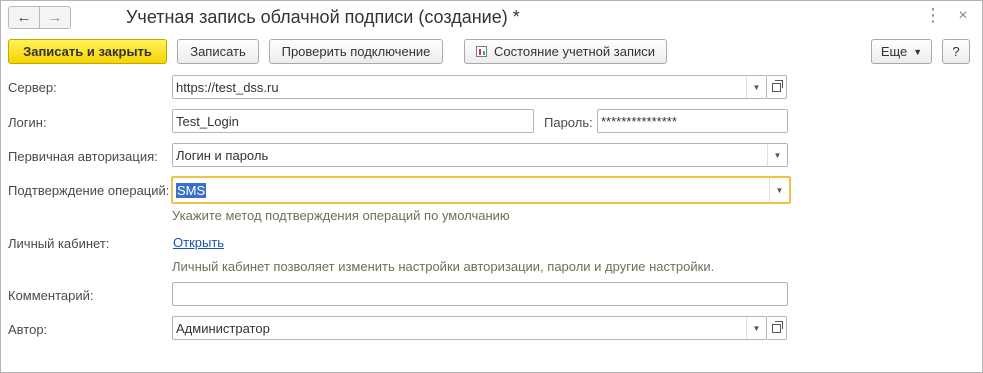  I want to click on author-value: Администратор, so click(223, 328).